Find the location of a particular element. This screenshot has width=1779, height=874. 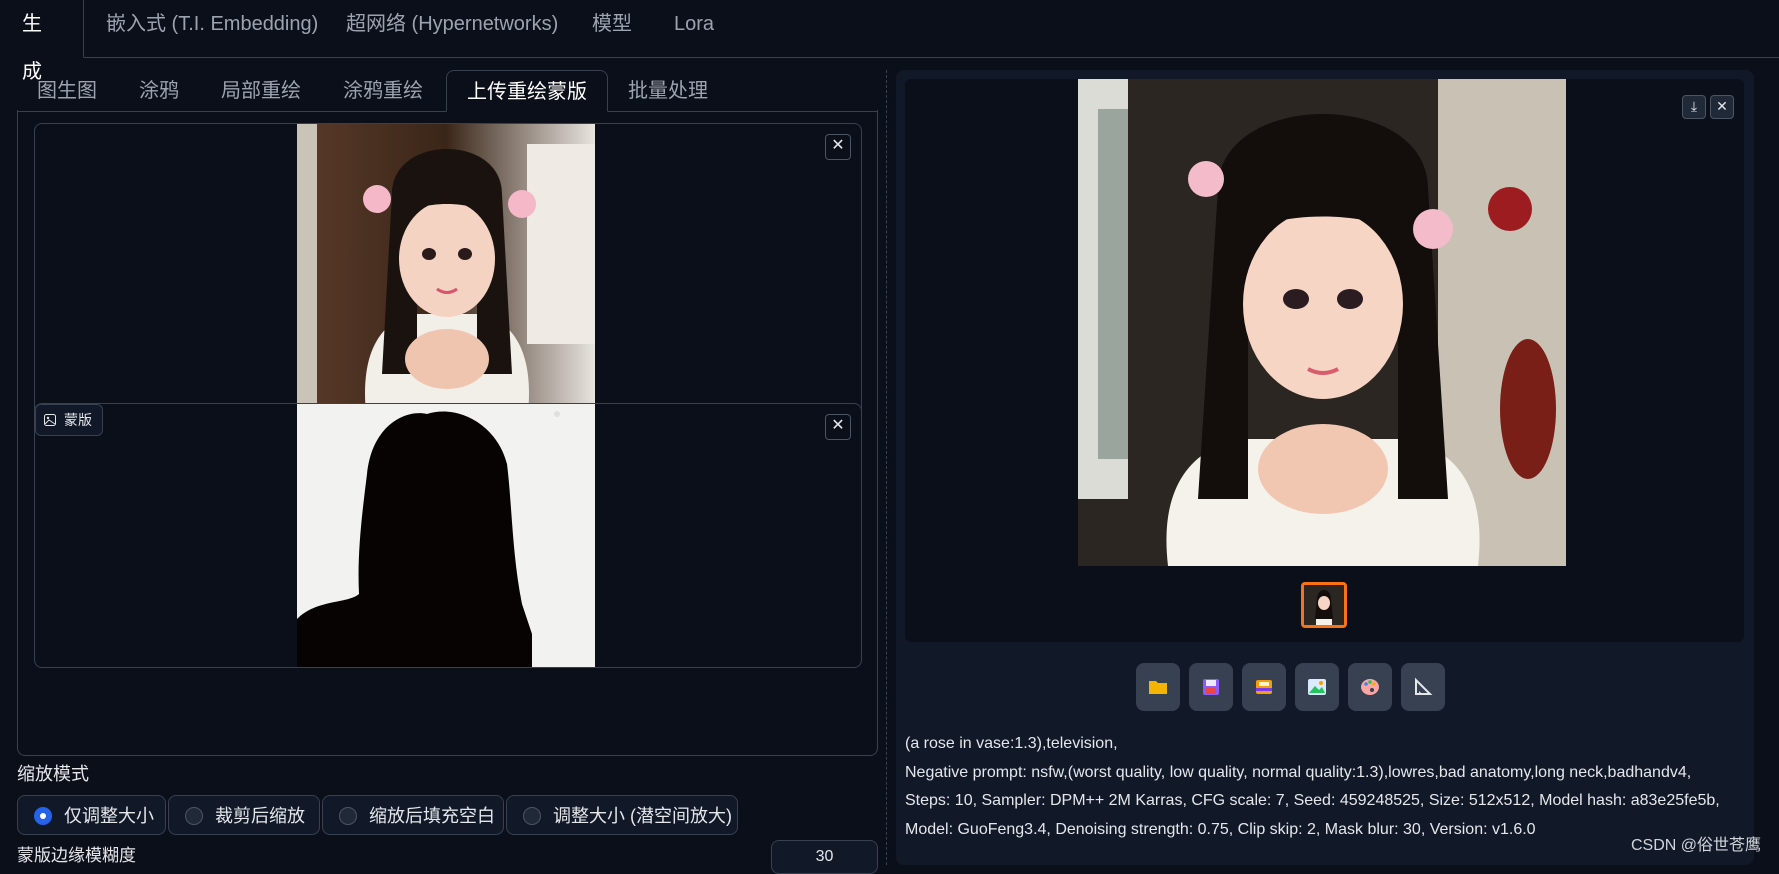

zip-save-icon is located at coordinates (1264, 687).